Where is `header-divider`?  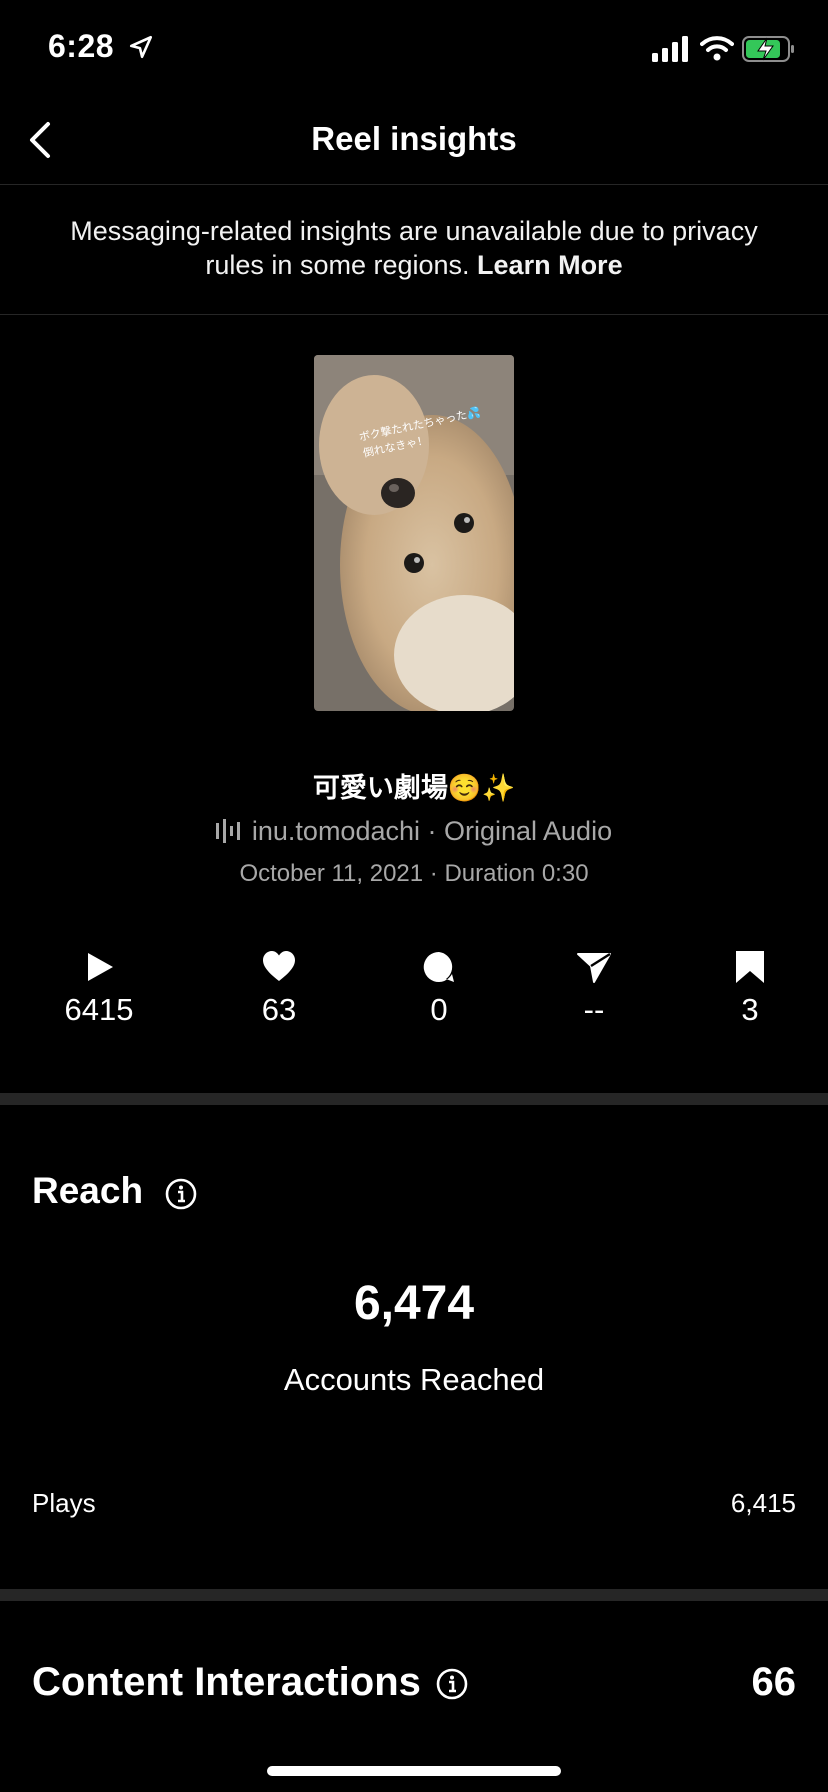
header-divider is located at coordinates (414, 184).